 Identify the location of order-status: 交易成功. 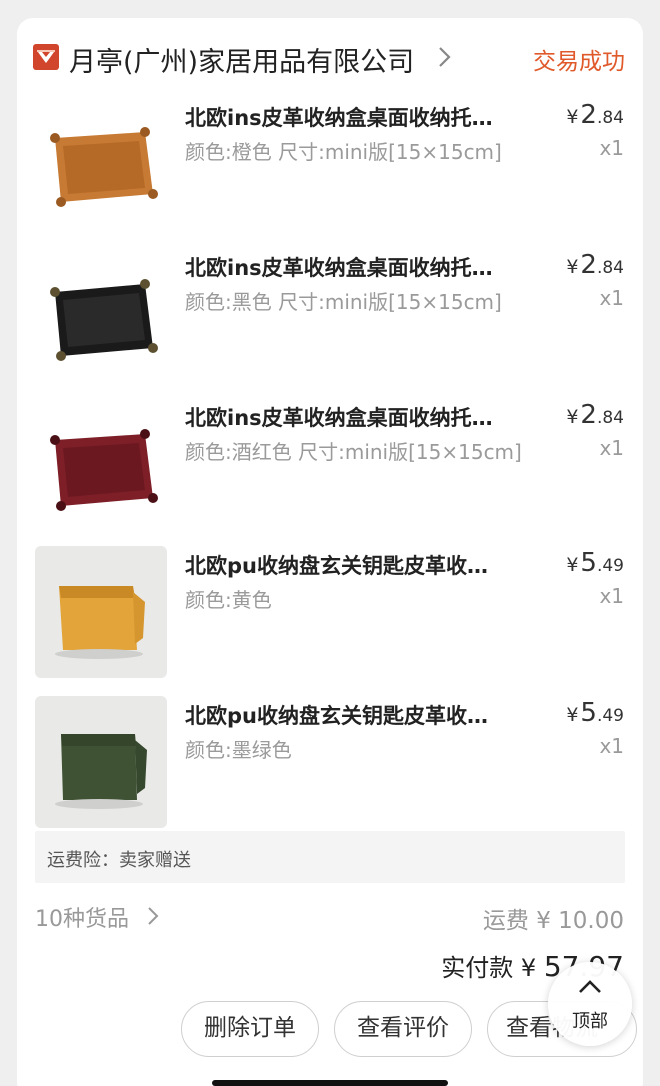
(579, 62).